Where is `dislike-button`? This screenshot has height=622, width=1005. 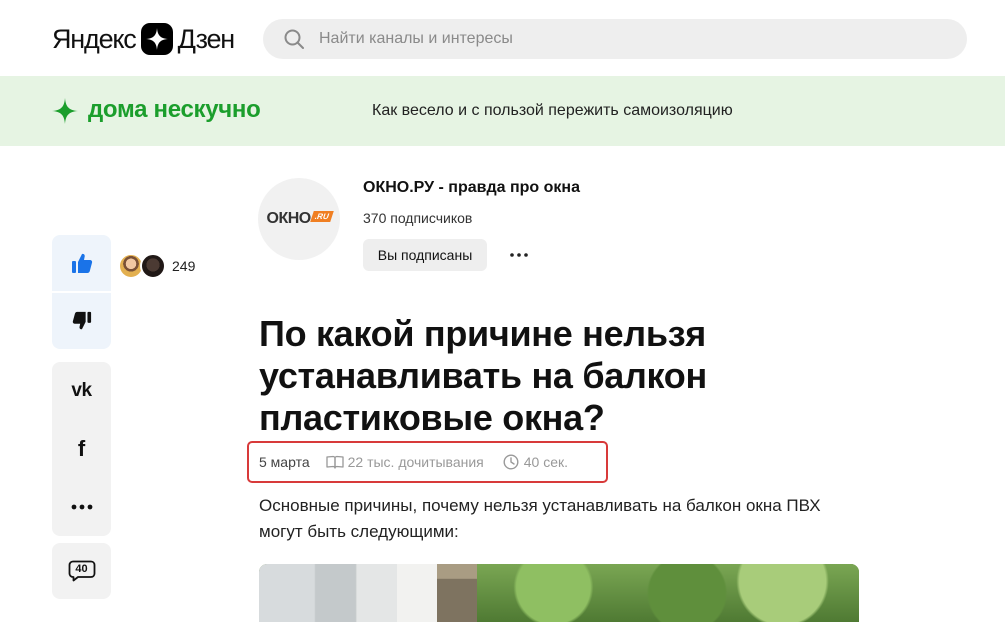
dislike-button is located at coordinates (81, 321).